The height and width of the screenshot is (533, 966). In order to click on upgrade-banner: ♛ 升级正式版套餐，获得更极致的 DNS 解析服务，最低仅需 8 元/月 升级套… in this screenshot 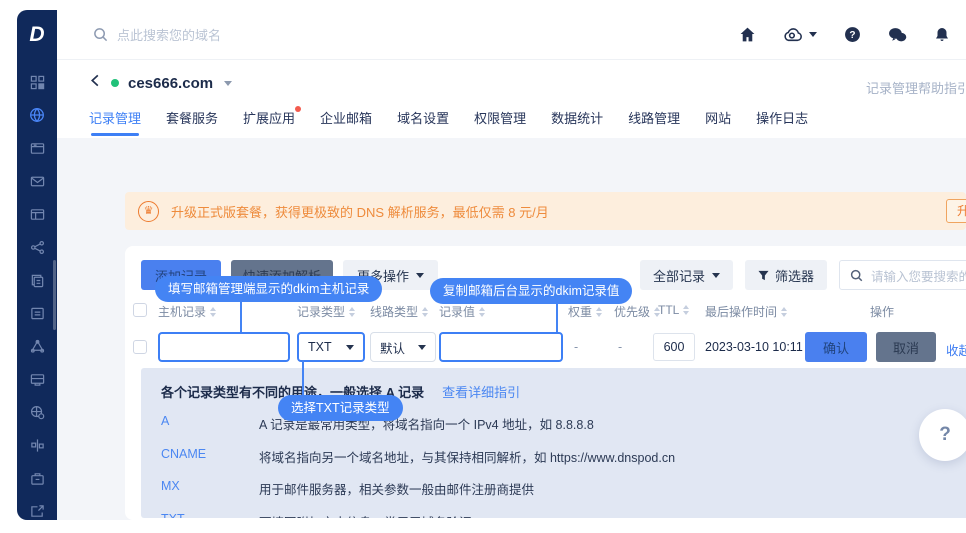, I will do `click(545, 211)`.